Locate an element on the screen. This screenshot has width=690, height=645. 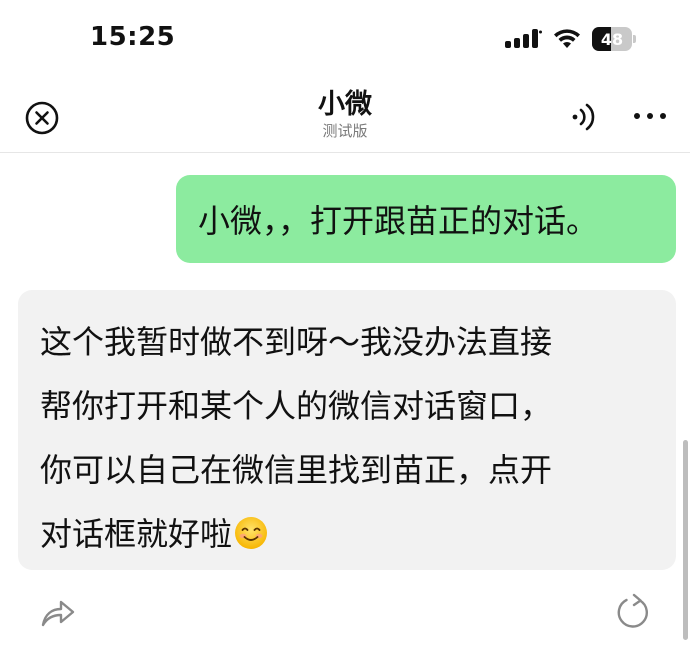
share-button is located at coordinates (58, 612).